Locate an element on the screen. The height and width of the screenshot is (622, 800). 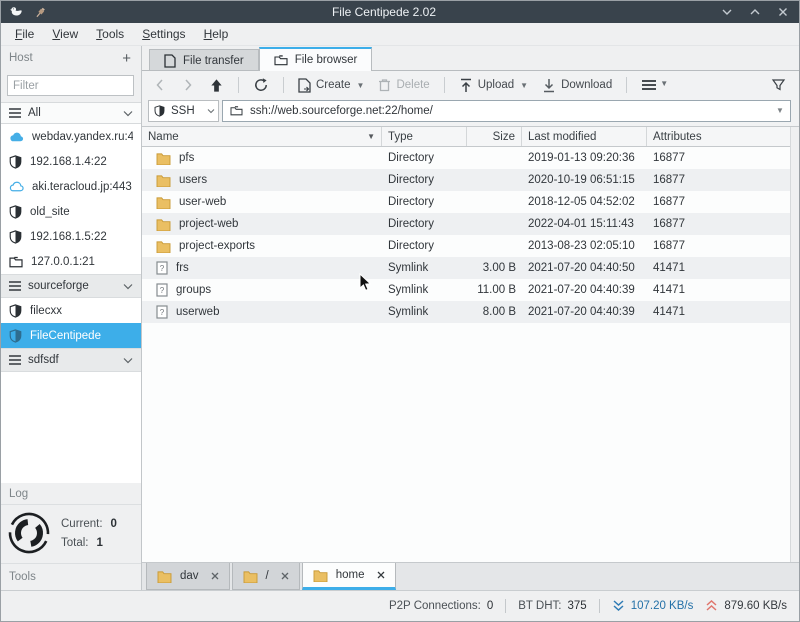
file-name: frs is located at coordinates (182, 268).